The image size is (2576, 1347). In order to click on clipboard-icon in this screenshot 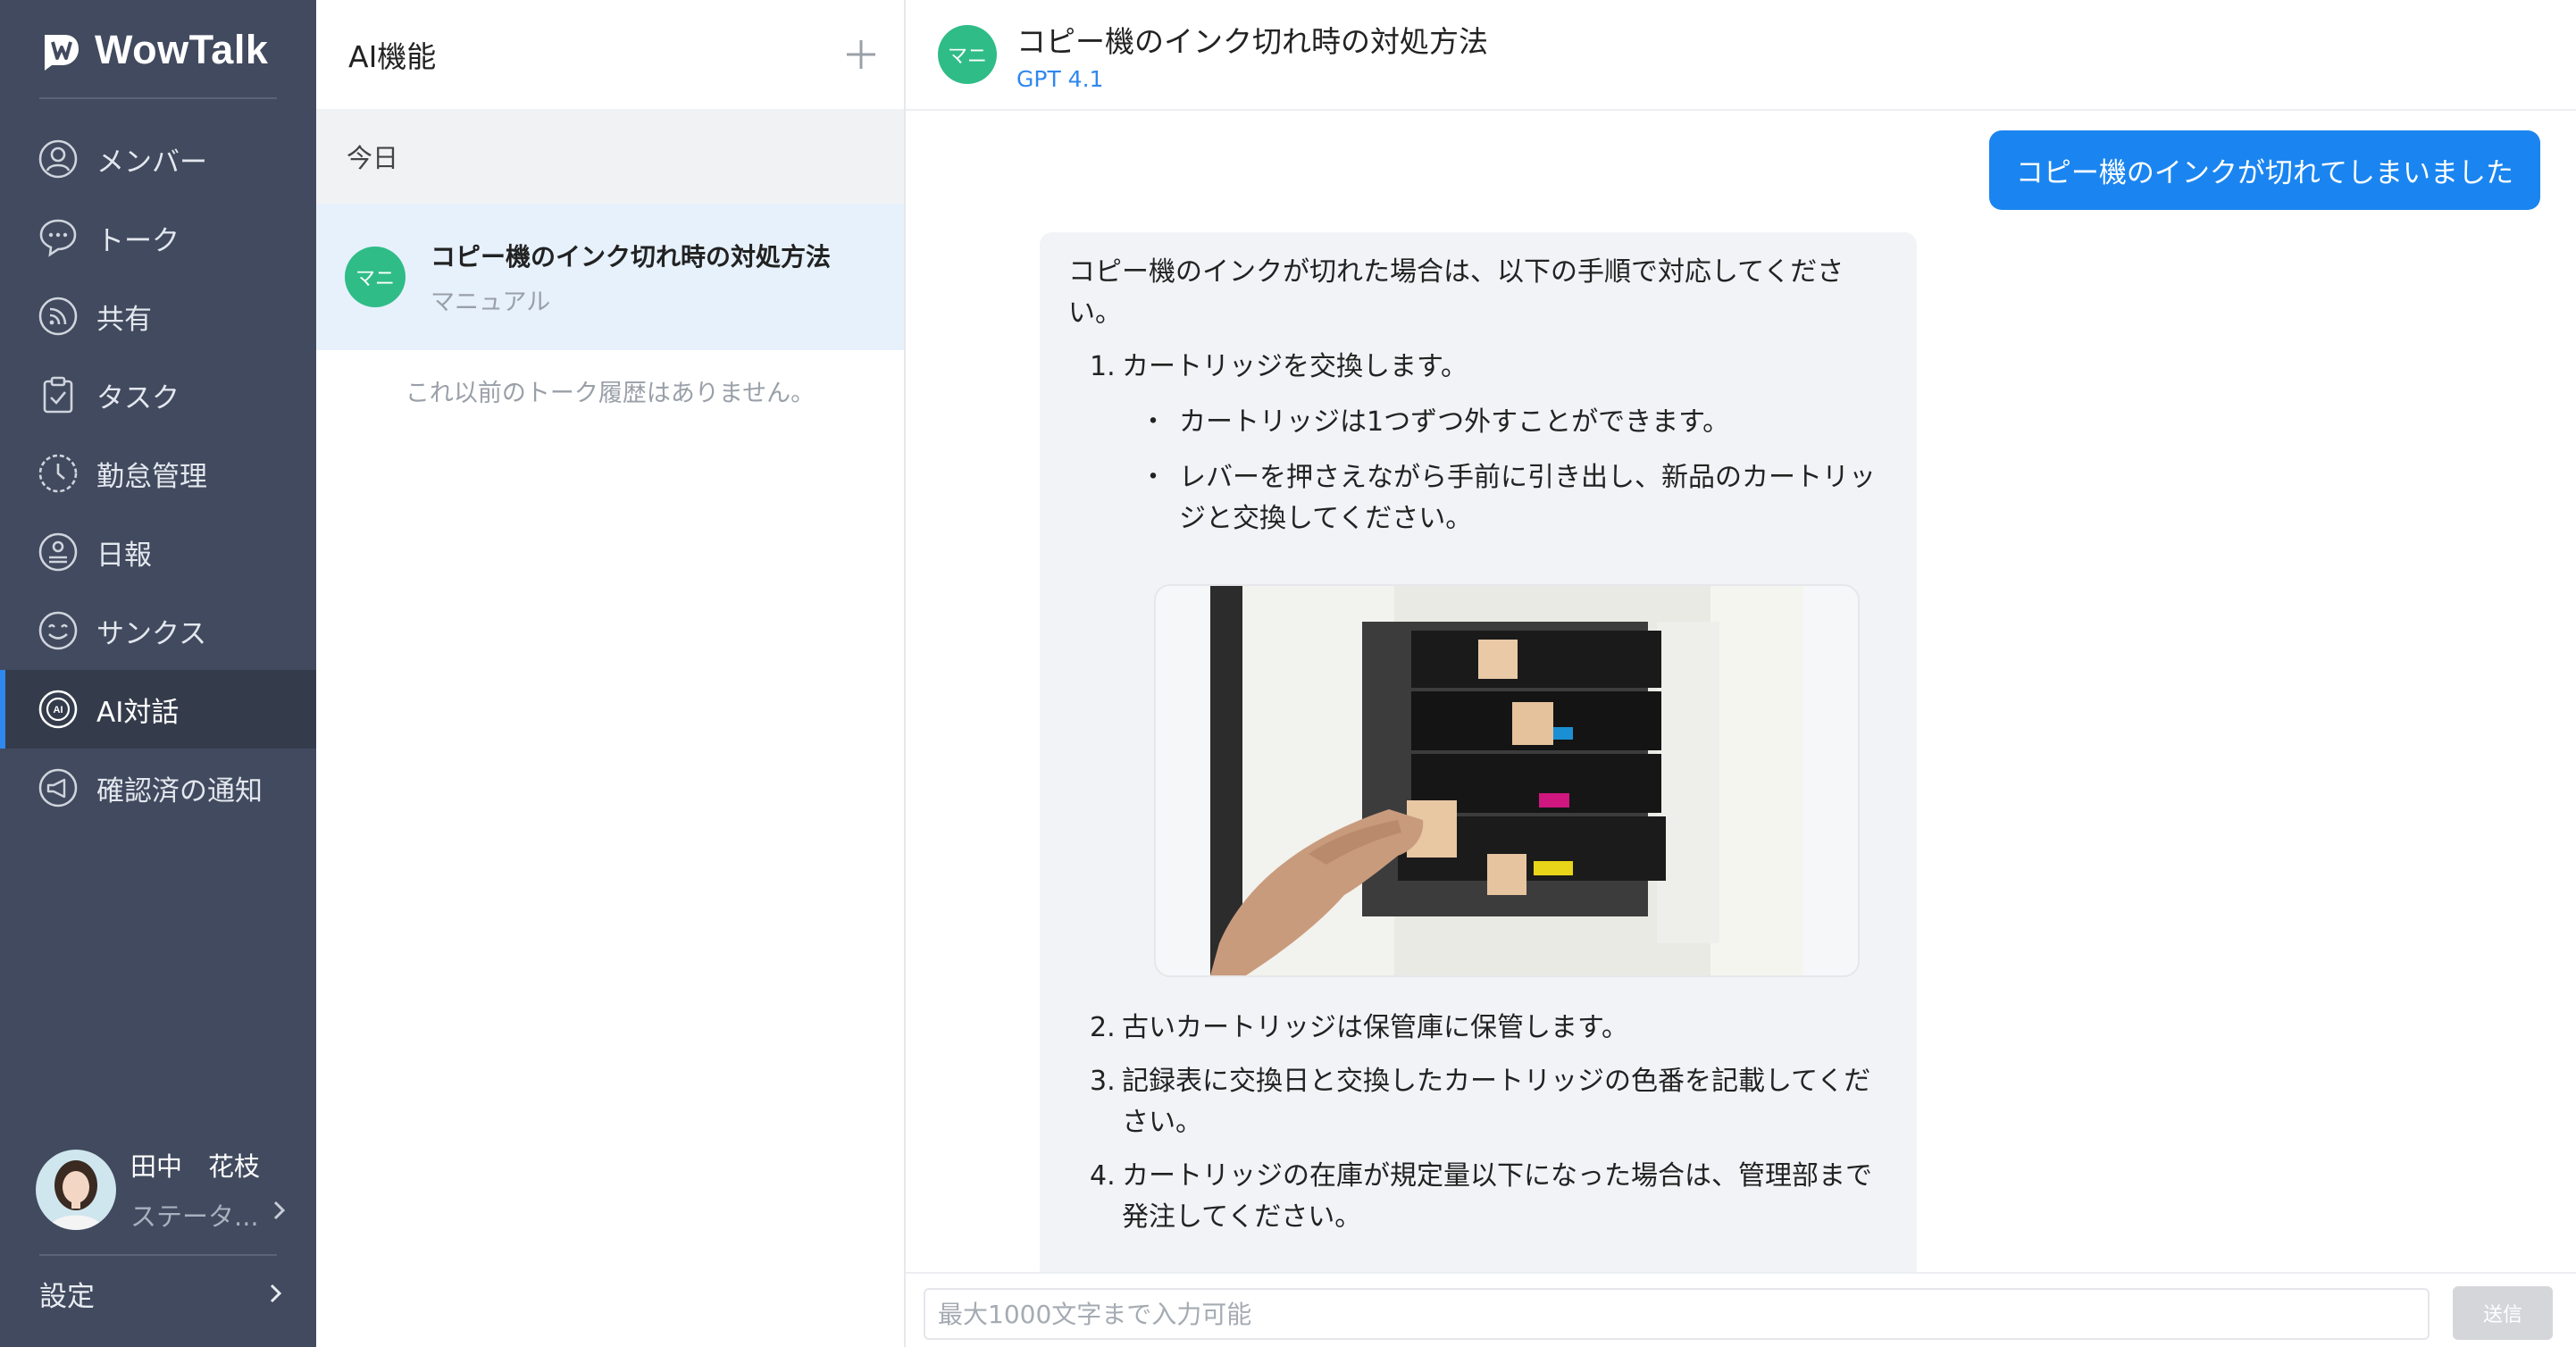, I will do `click(59, 394)`.